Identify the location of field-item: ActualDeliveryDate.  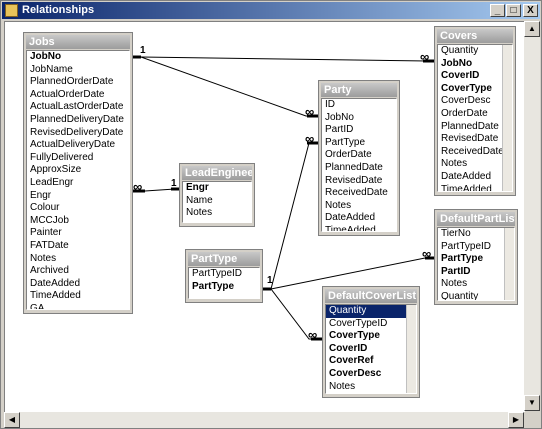
(78, 145).